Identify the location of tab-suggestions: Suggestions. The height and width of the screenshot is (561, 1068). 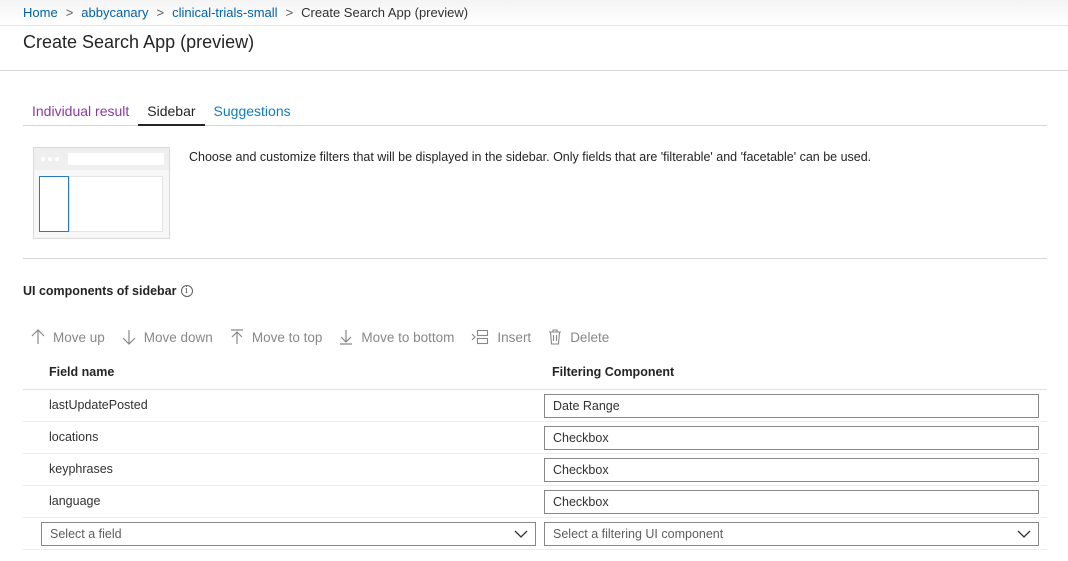
(252, 112).